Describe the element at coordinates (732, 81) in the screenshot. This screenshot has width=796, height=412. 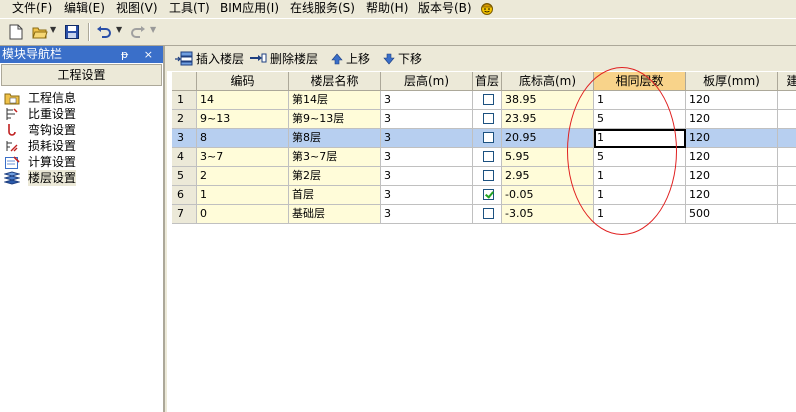
I see `col-header-slab-thickness: 板厚(mm)` at that location.